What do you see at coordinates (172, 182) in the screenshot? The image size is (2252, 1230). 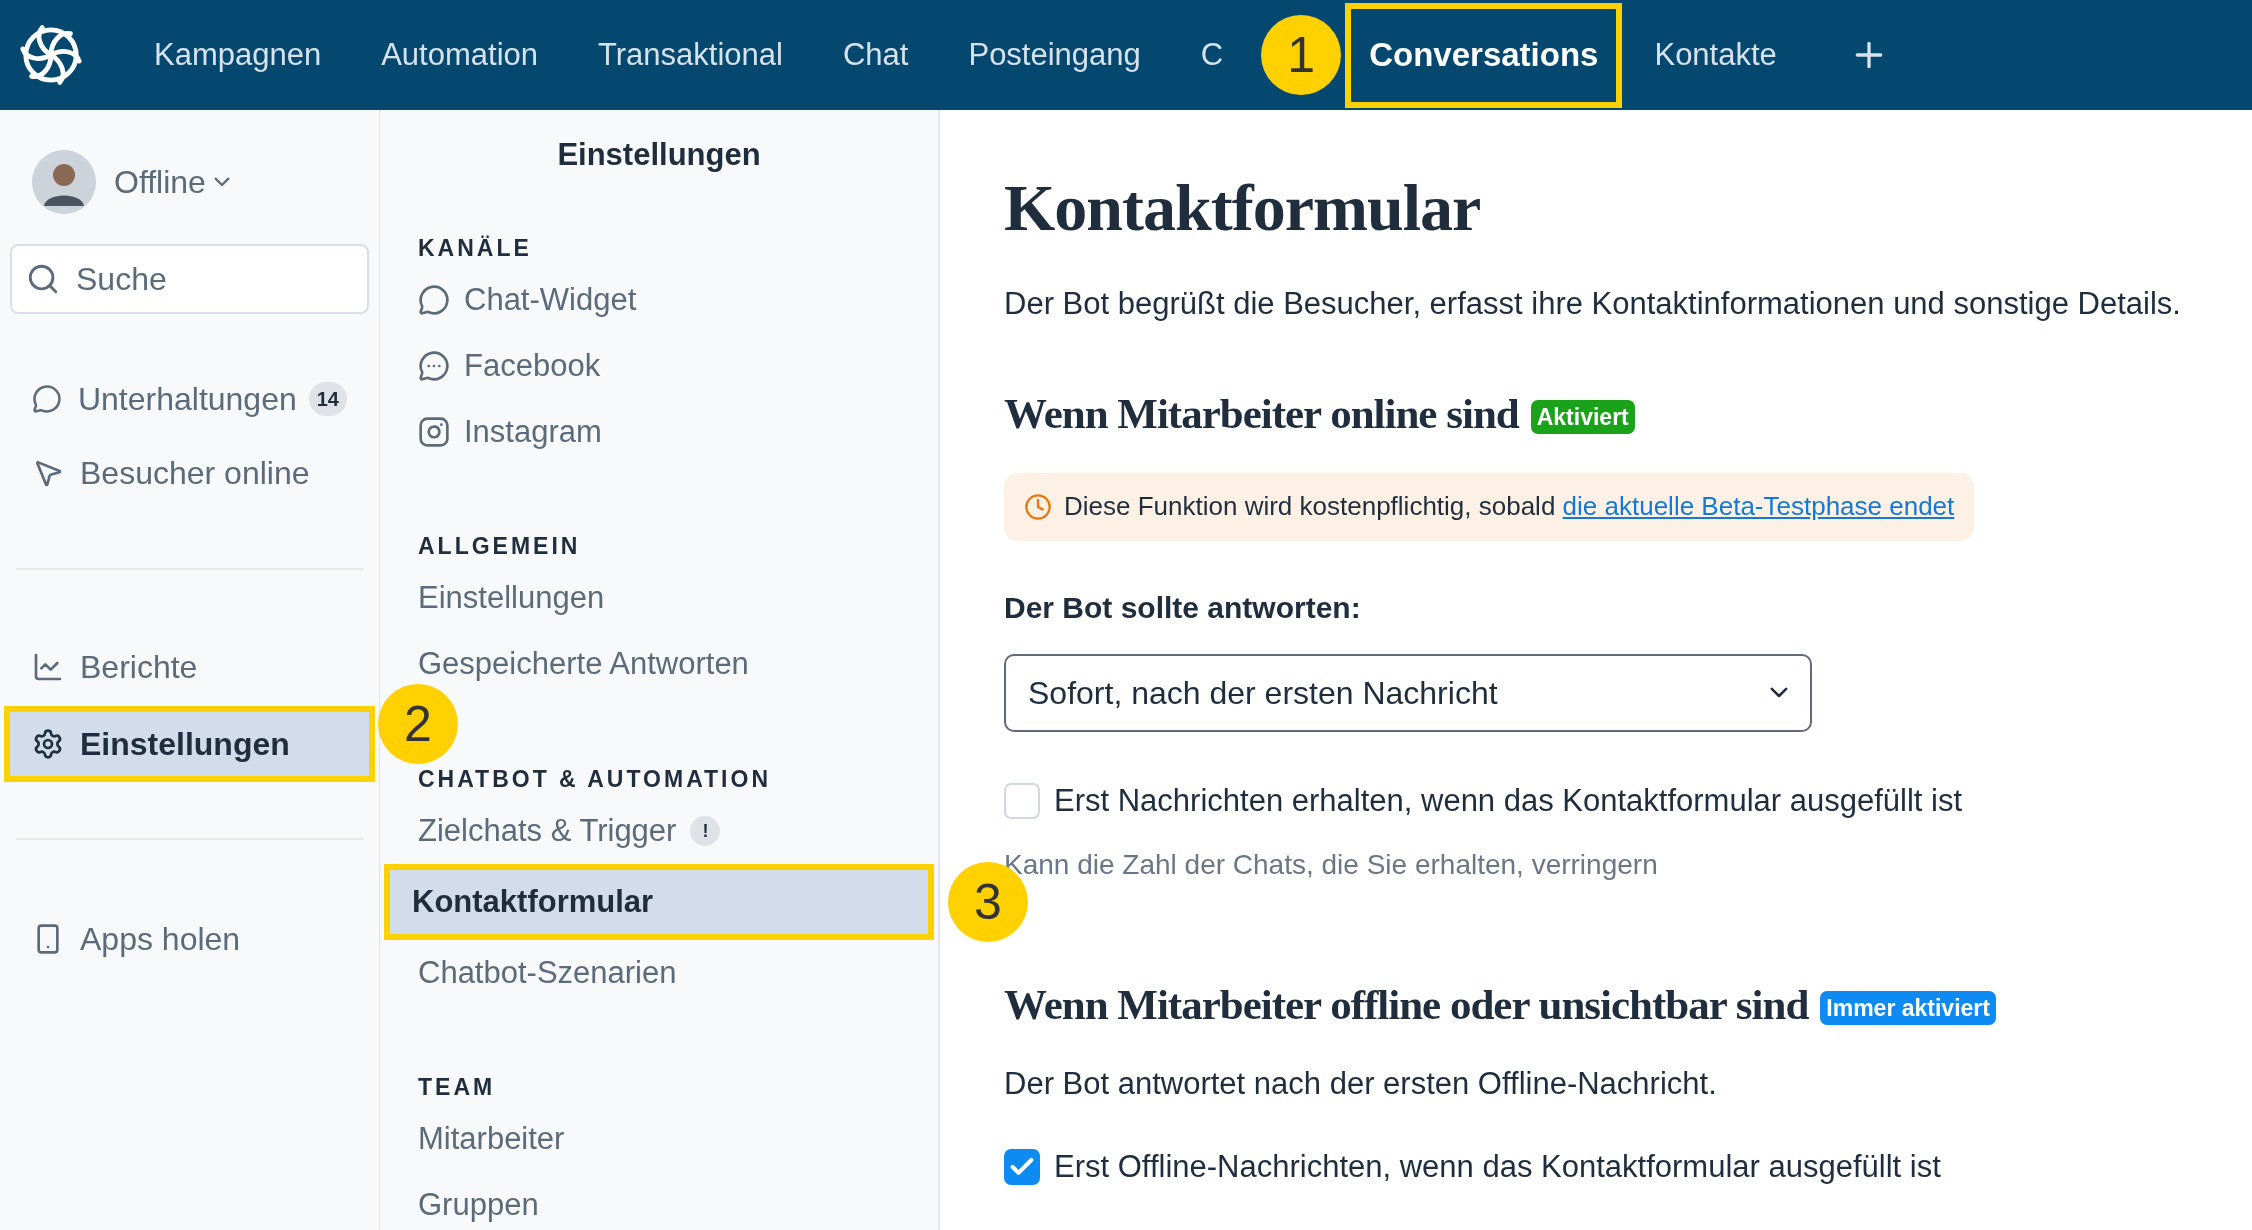 I see `status-dropdown: Offline` at bounding box center [172, 182].